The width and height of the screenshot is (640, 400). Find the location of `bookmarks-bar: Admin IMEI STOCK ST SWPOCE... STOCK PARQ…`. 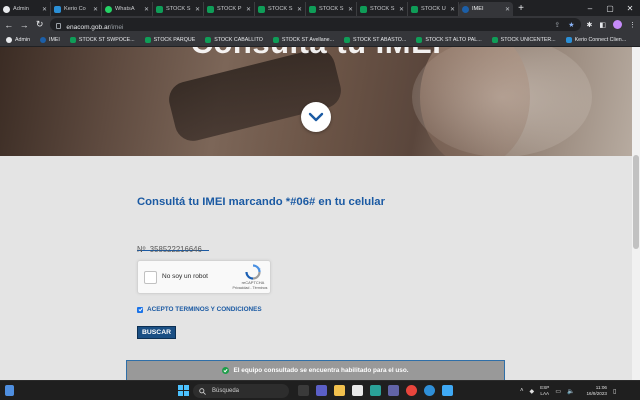

bookmarks-bar: Admin IMEI STOCK ST SWPOCE... STOCK PARQ… is located at coordinates (320, 40).